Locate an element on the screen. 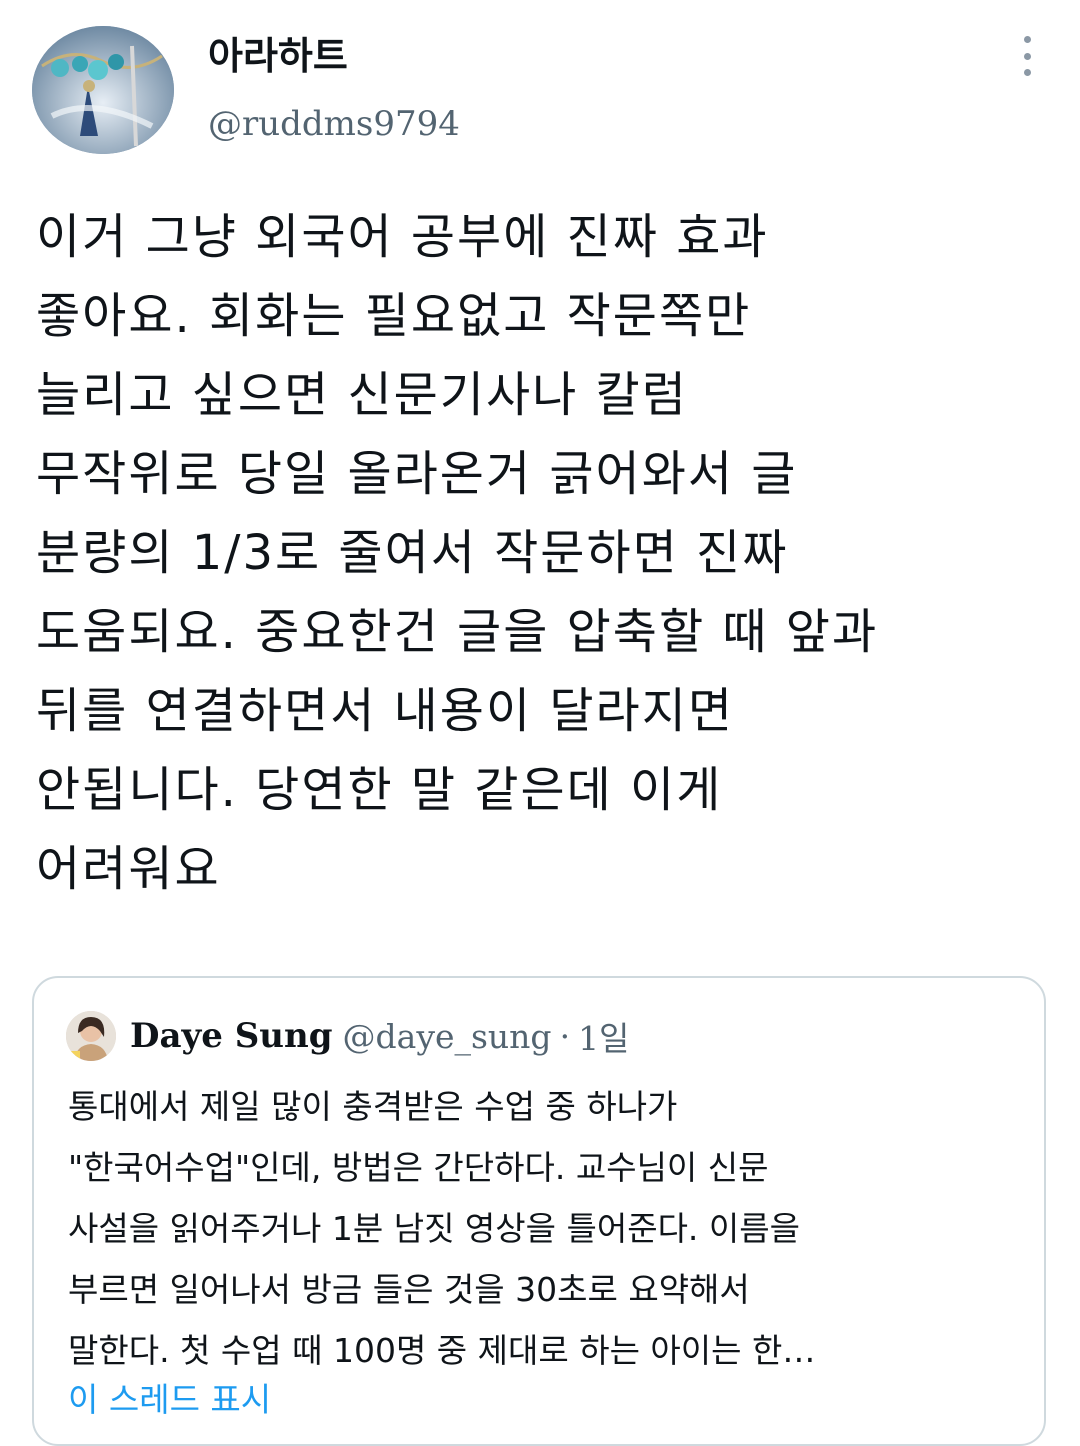 The height and width of the screenshot is (1446, 1080). display-name: 아라하트 is located at coordinates (334, 56).